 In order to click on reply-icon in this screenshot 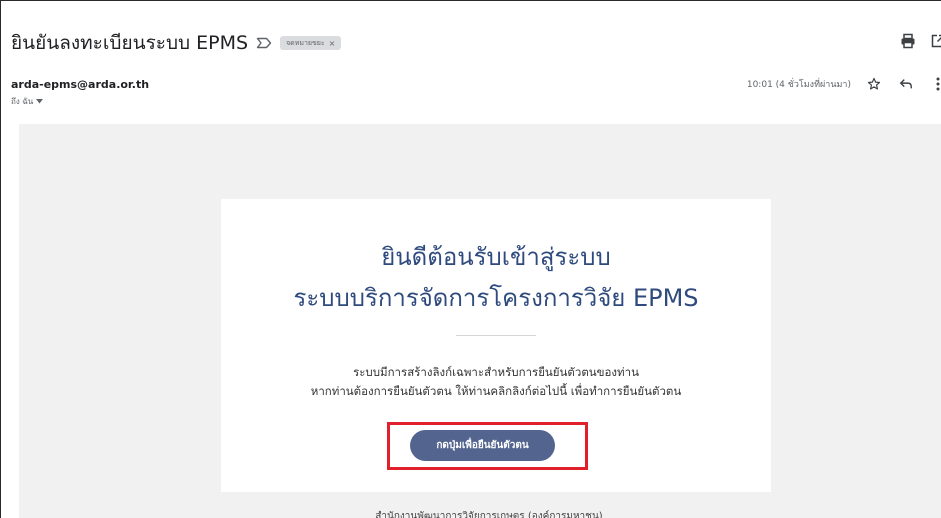, I will do `click(906, 84)`.